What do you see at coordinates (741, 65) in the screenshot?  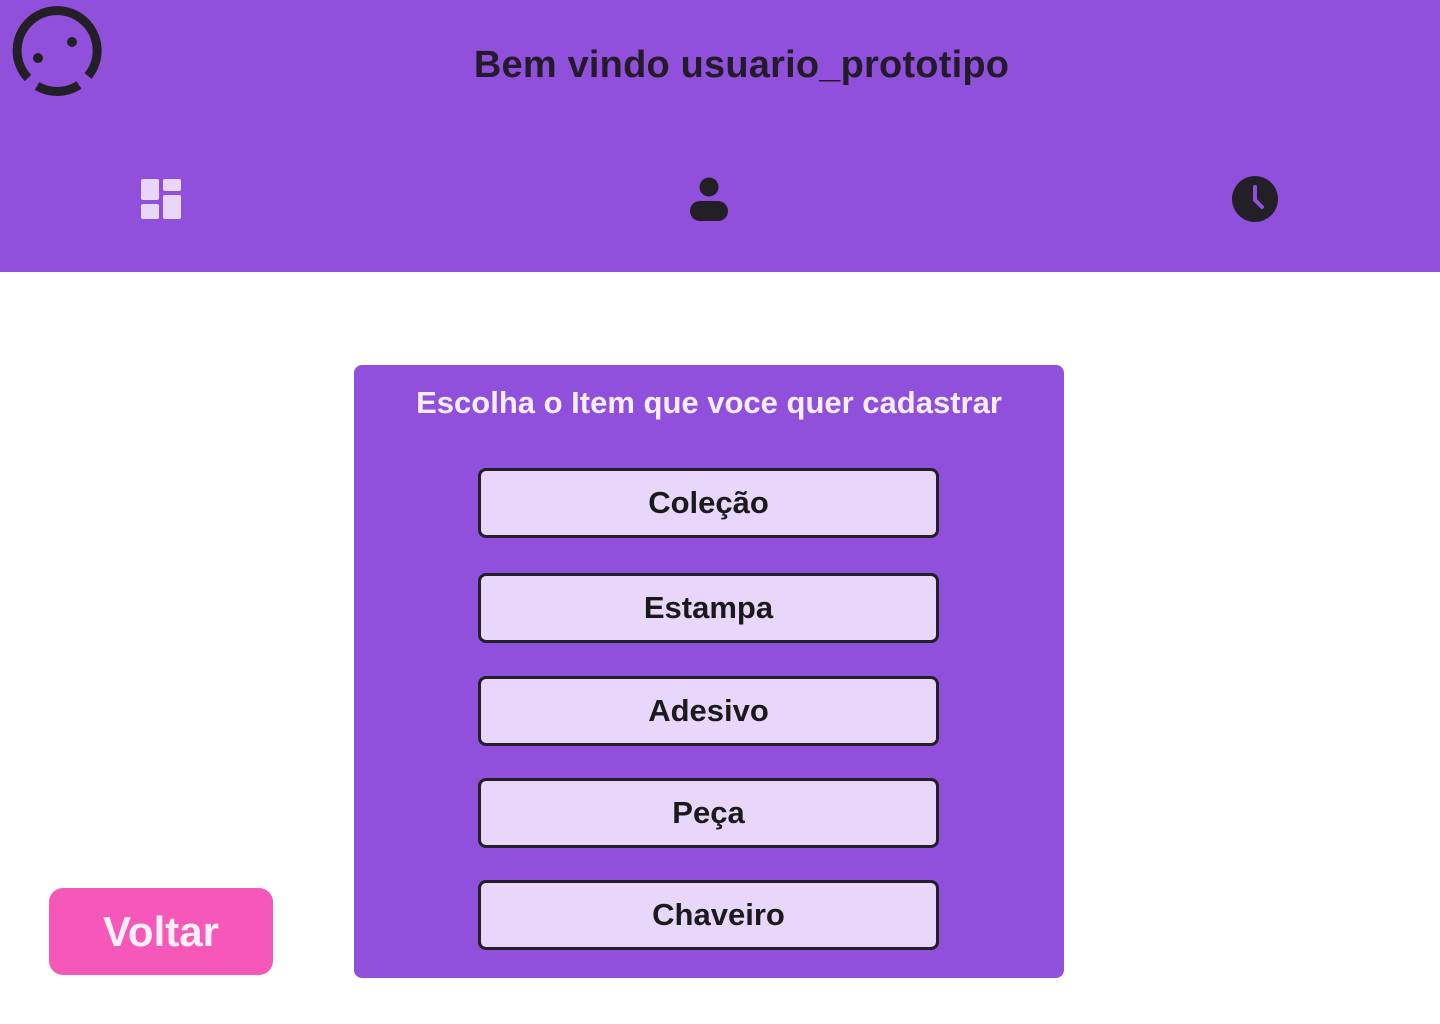 I see `welcome-title: Bem vindo usuario_prototipo` at bounding box center [741, 65].